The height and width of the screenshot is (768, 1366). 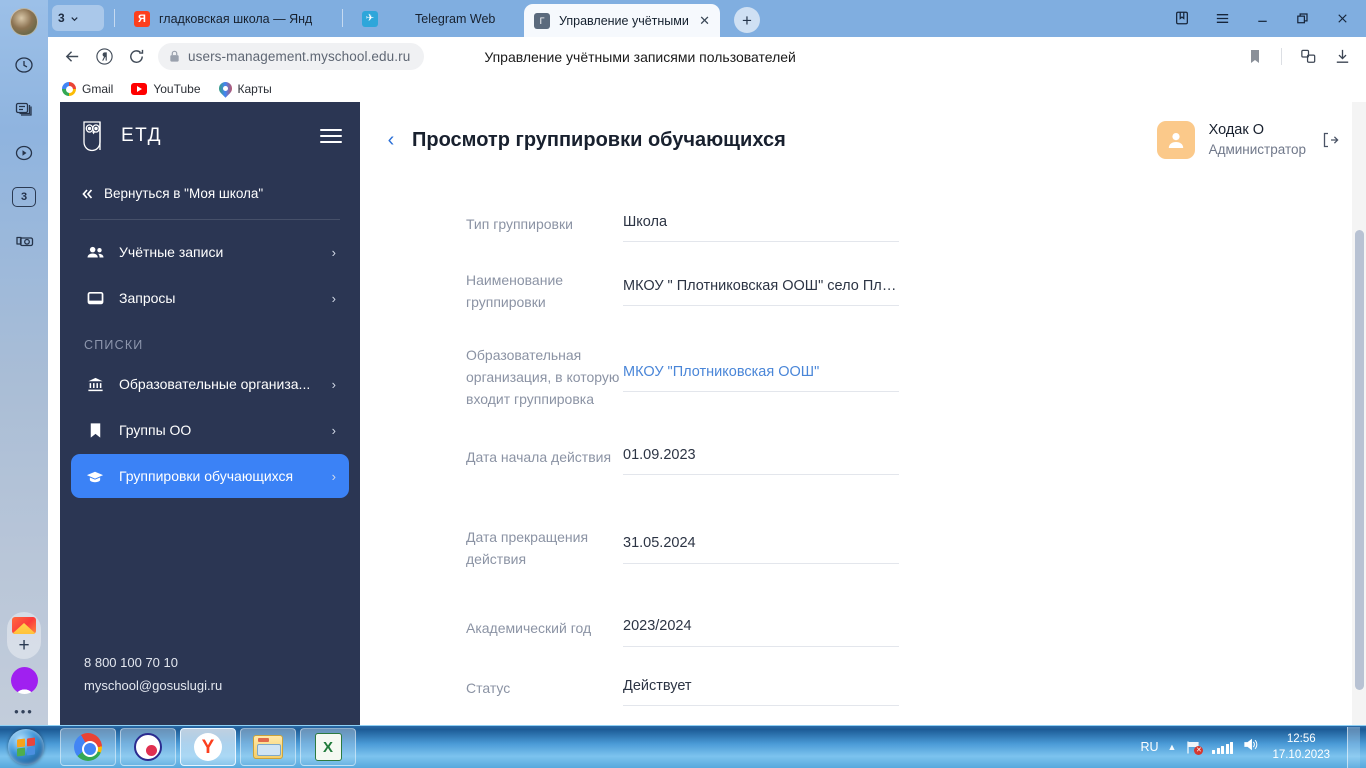 What do you see at coordinates (328, 747) in the screenshot?
I see `taskbar-excel: X` at bounding box center [328, 747].